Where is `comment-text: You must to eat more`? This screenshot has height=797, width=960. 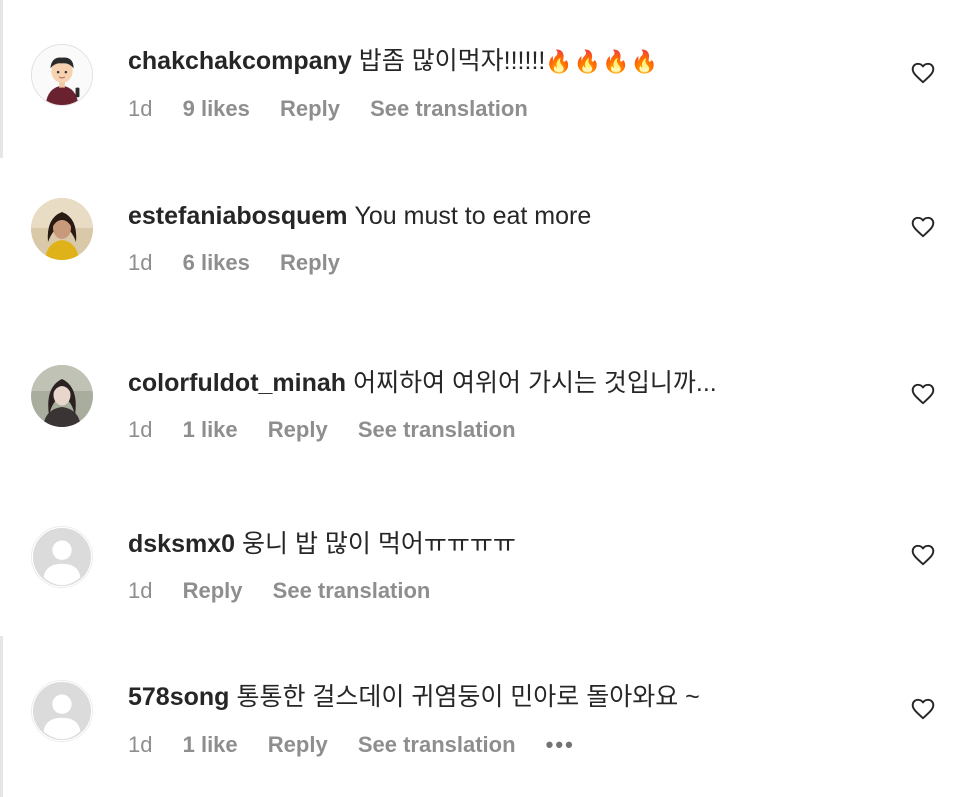
comment-text: You must to eat more is located at coordinates (473, 216).